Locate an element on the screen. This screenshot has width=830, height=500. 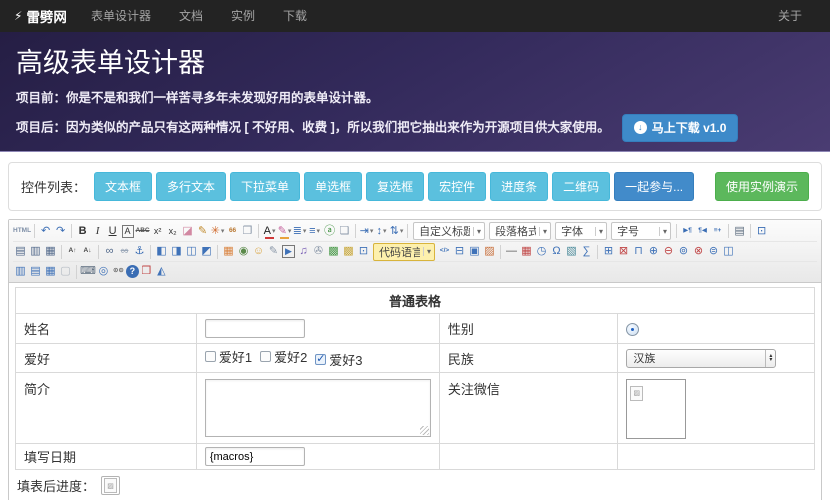
gmap-icon: ▩ is located at coordinates (348, 251).